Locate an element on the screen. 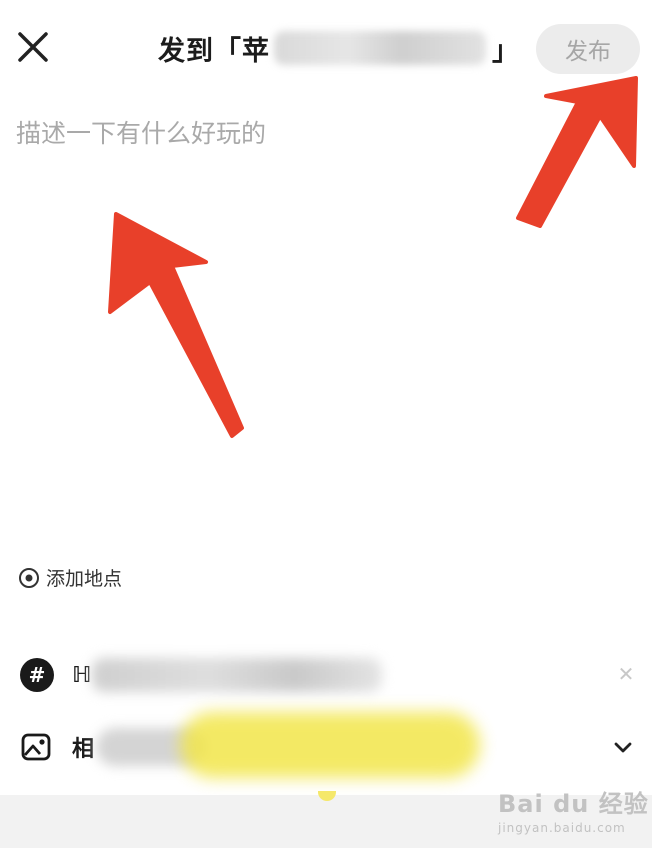 The image size is (652, 848). title-suffix: 」 is located at coordinates (505, 51).